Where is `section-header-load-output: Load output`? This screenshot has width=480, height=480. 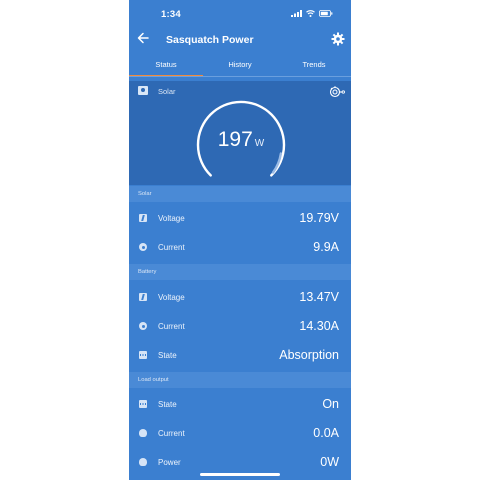 section-header-load-output: Load output is located at coordinates (240, 380).